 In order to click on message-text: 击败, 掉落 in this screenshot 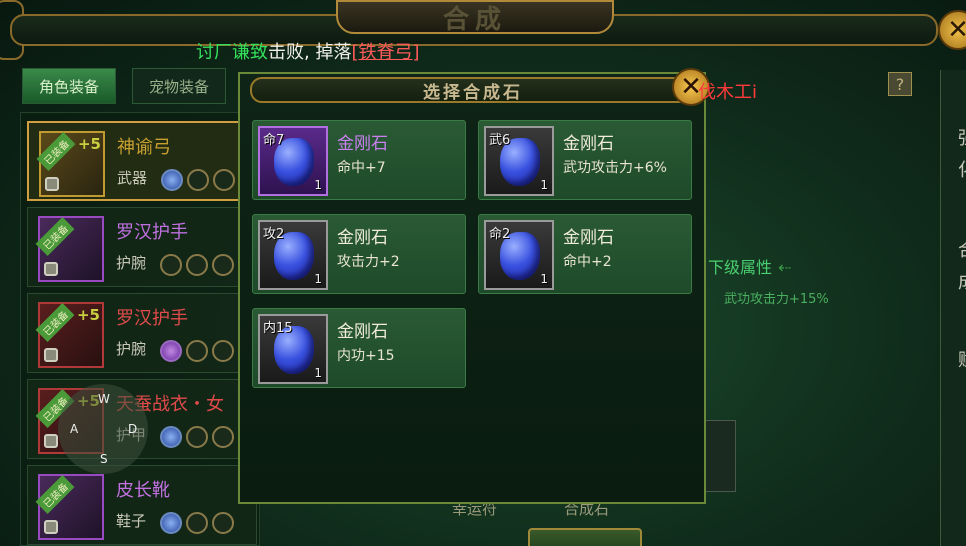, I will do `click(310, 52)`.